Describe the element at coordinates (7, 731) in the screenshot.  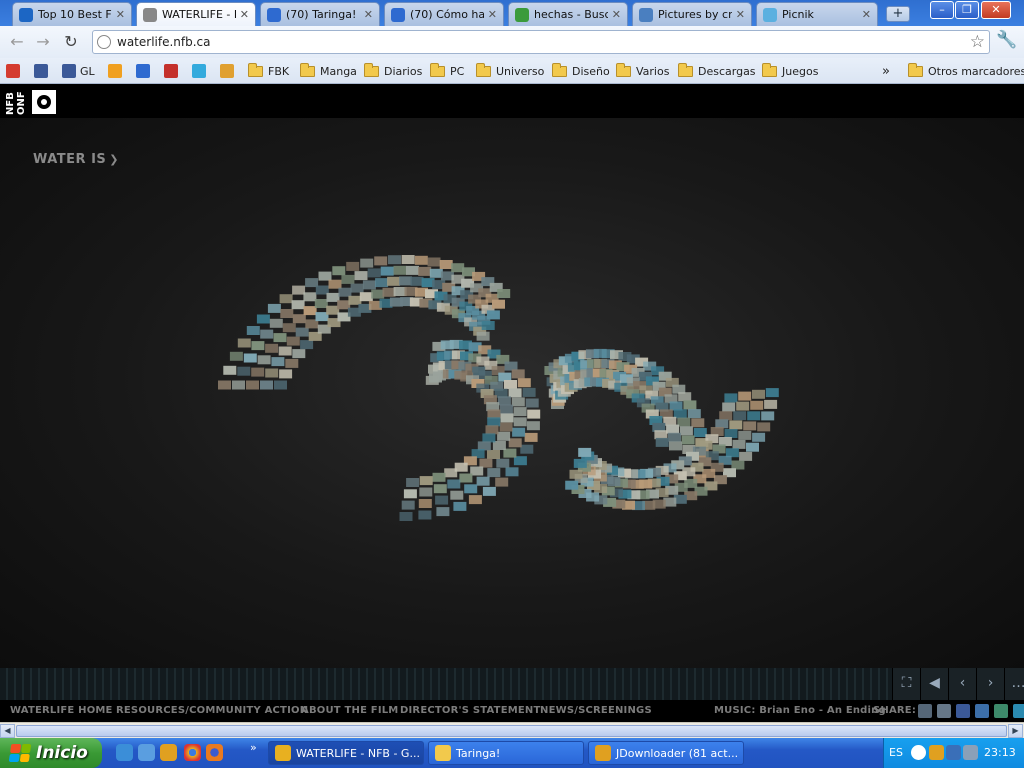
I see `scroll-left-arrow-icon: ◀` at that location.